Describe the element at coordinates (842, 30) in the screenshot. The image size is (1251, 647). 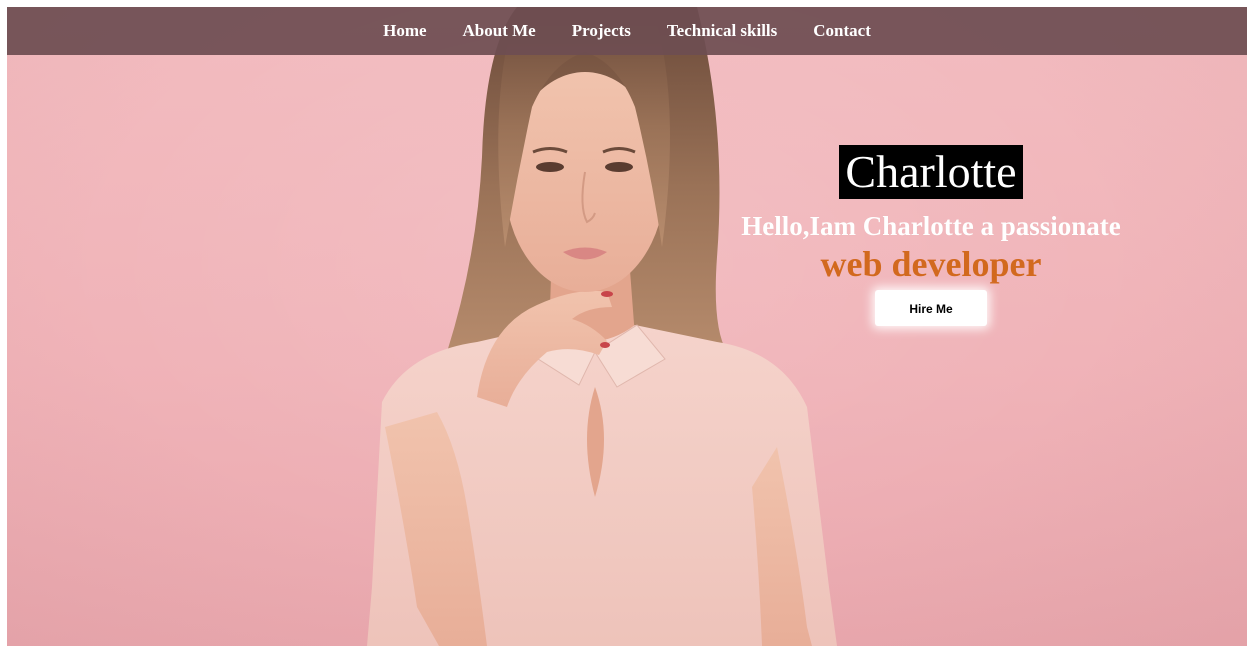
I see `nav-link-contact: Contact` at that location.